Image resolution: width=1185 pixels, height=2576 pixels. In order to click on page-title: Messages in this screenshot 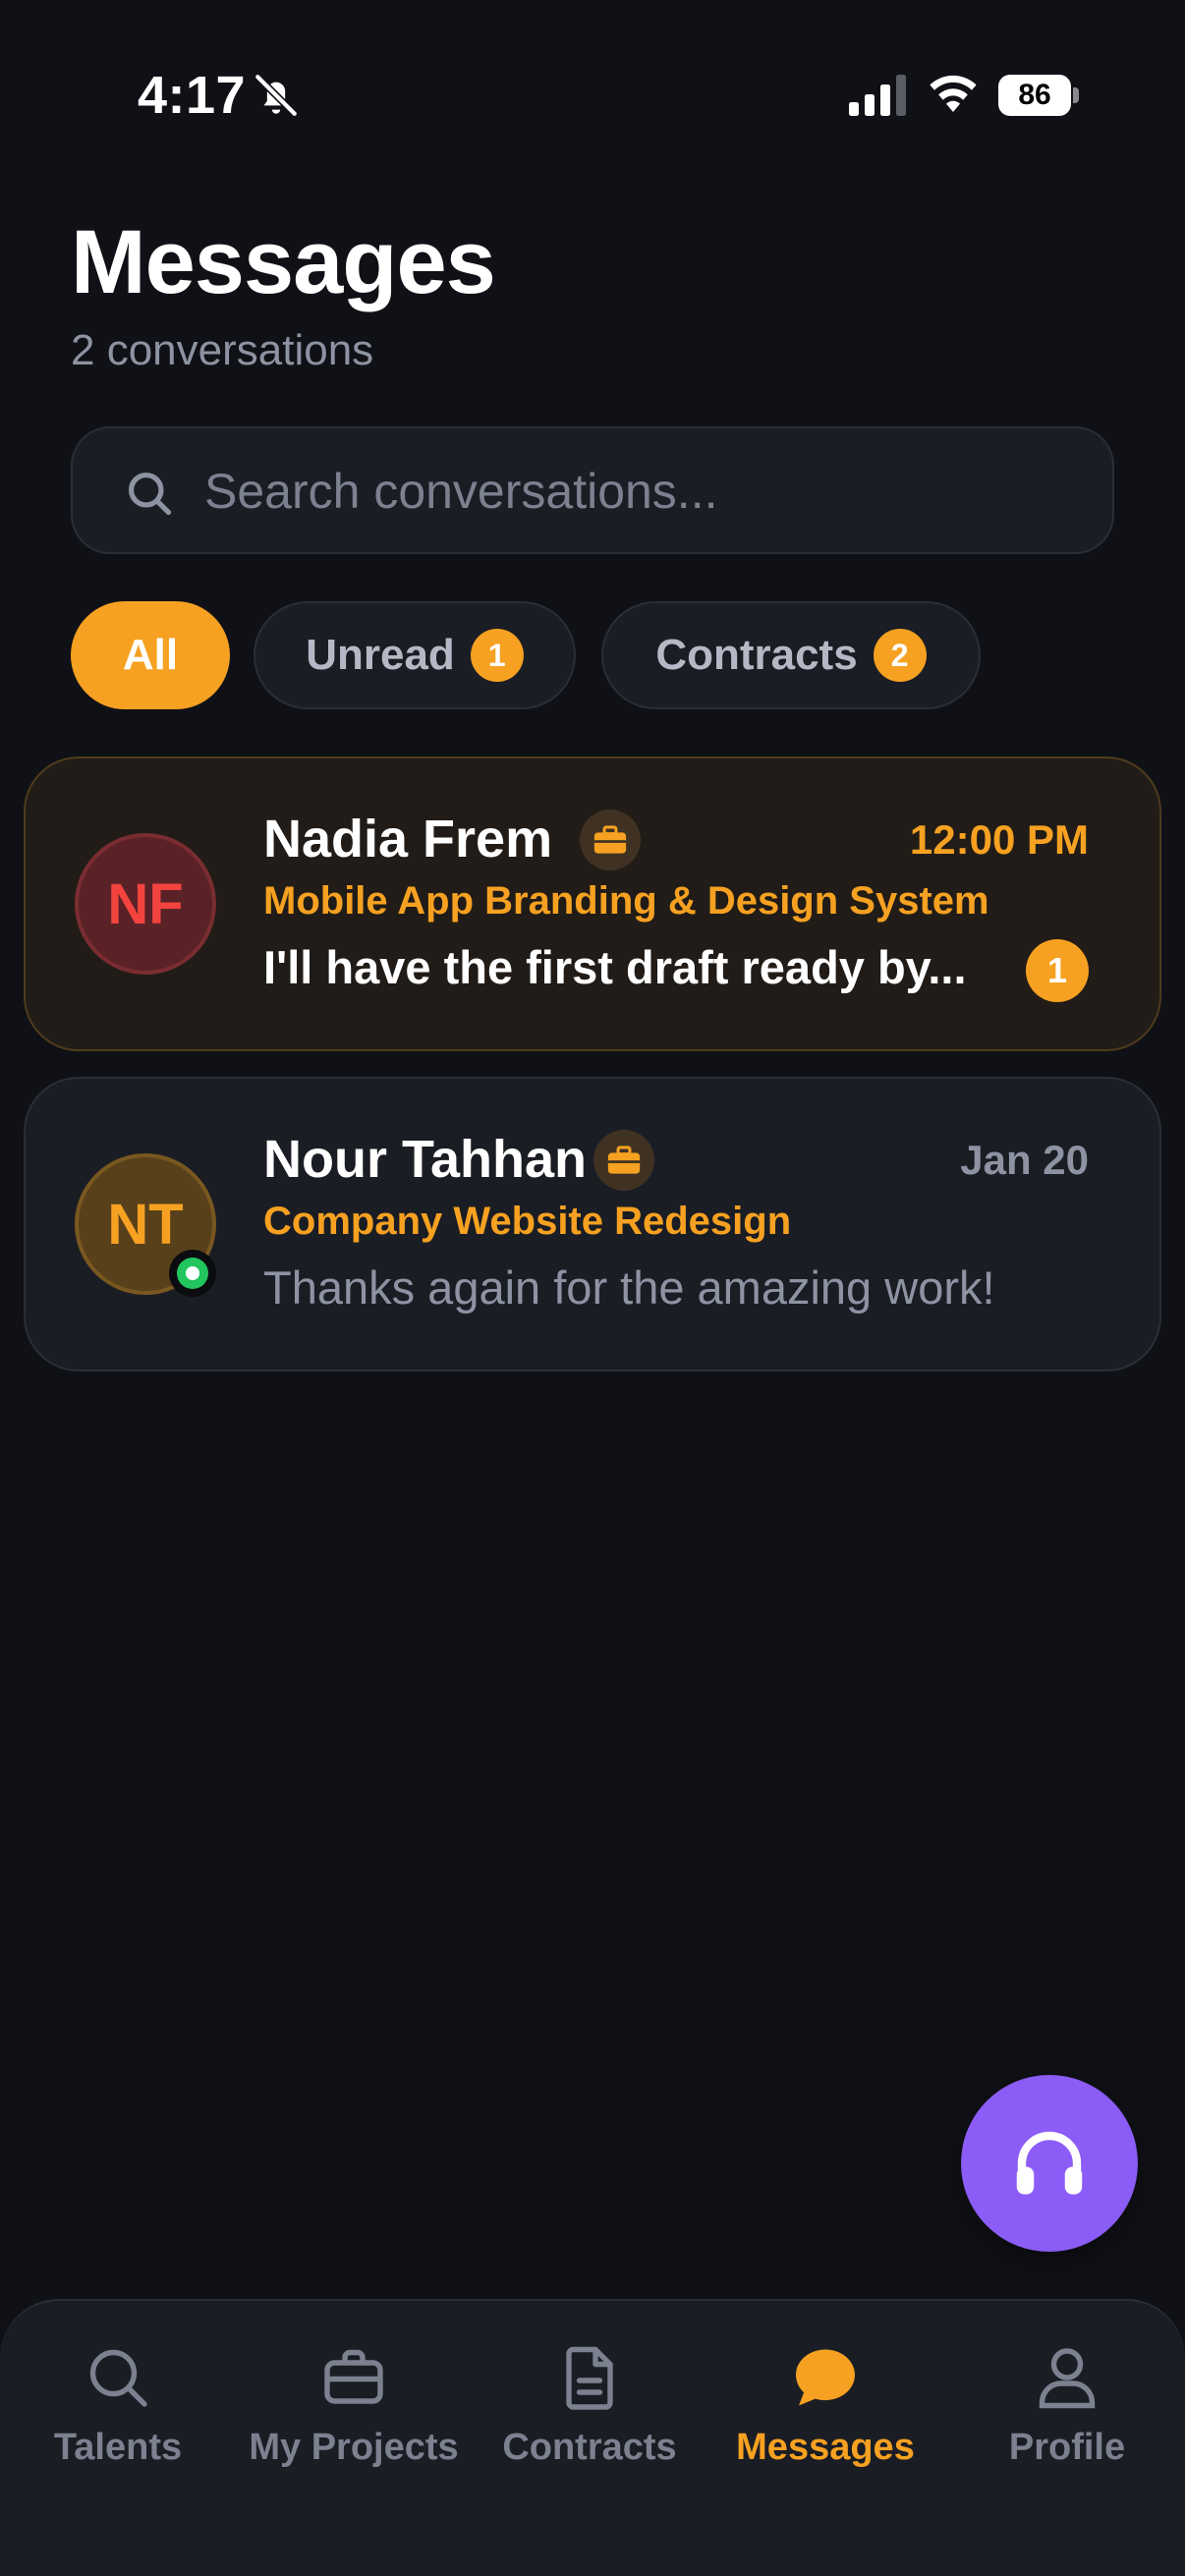, I will do `click(284, 262)`.